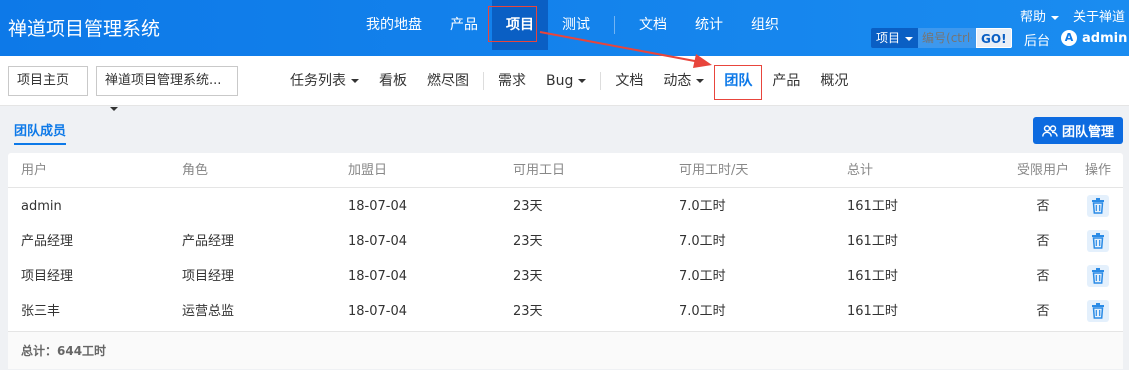 Image resolution: width=1129 pixels, height=370 pixels. What do you see at coordinates (565, 206) in the screenshot?
I see `table-row: admin 18-07-04 23天 7.0工时 161工时 否` at bounding box center [565, 206].